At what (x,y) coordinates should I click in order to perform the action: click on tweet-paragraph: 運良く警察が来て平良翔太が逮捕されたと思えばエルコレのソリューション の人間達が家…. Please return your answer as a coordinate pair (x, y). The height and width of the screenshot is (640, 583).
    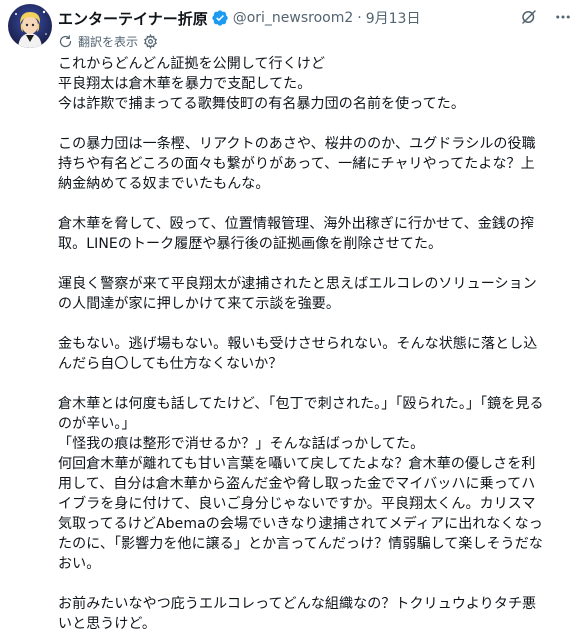
    Looking at the image, I should click on (315, 294).